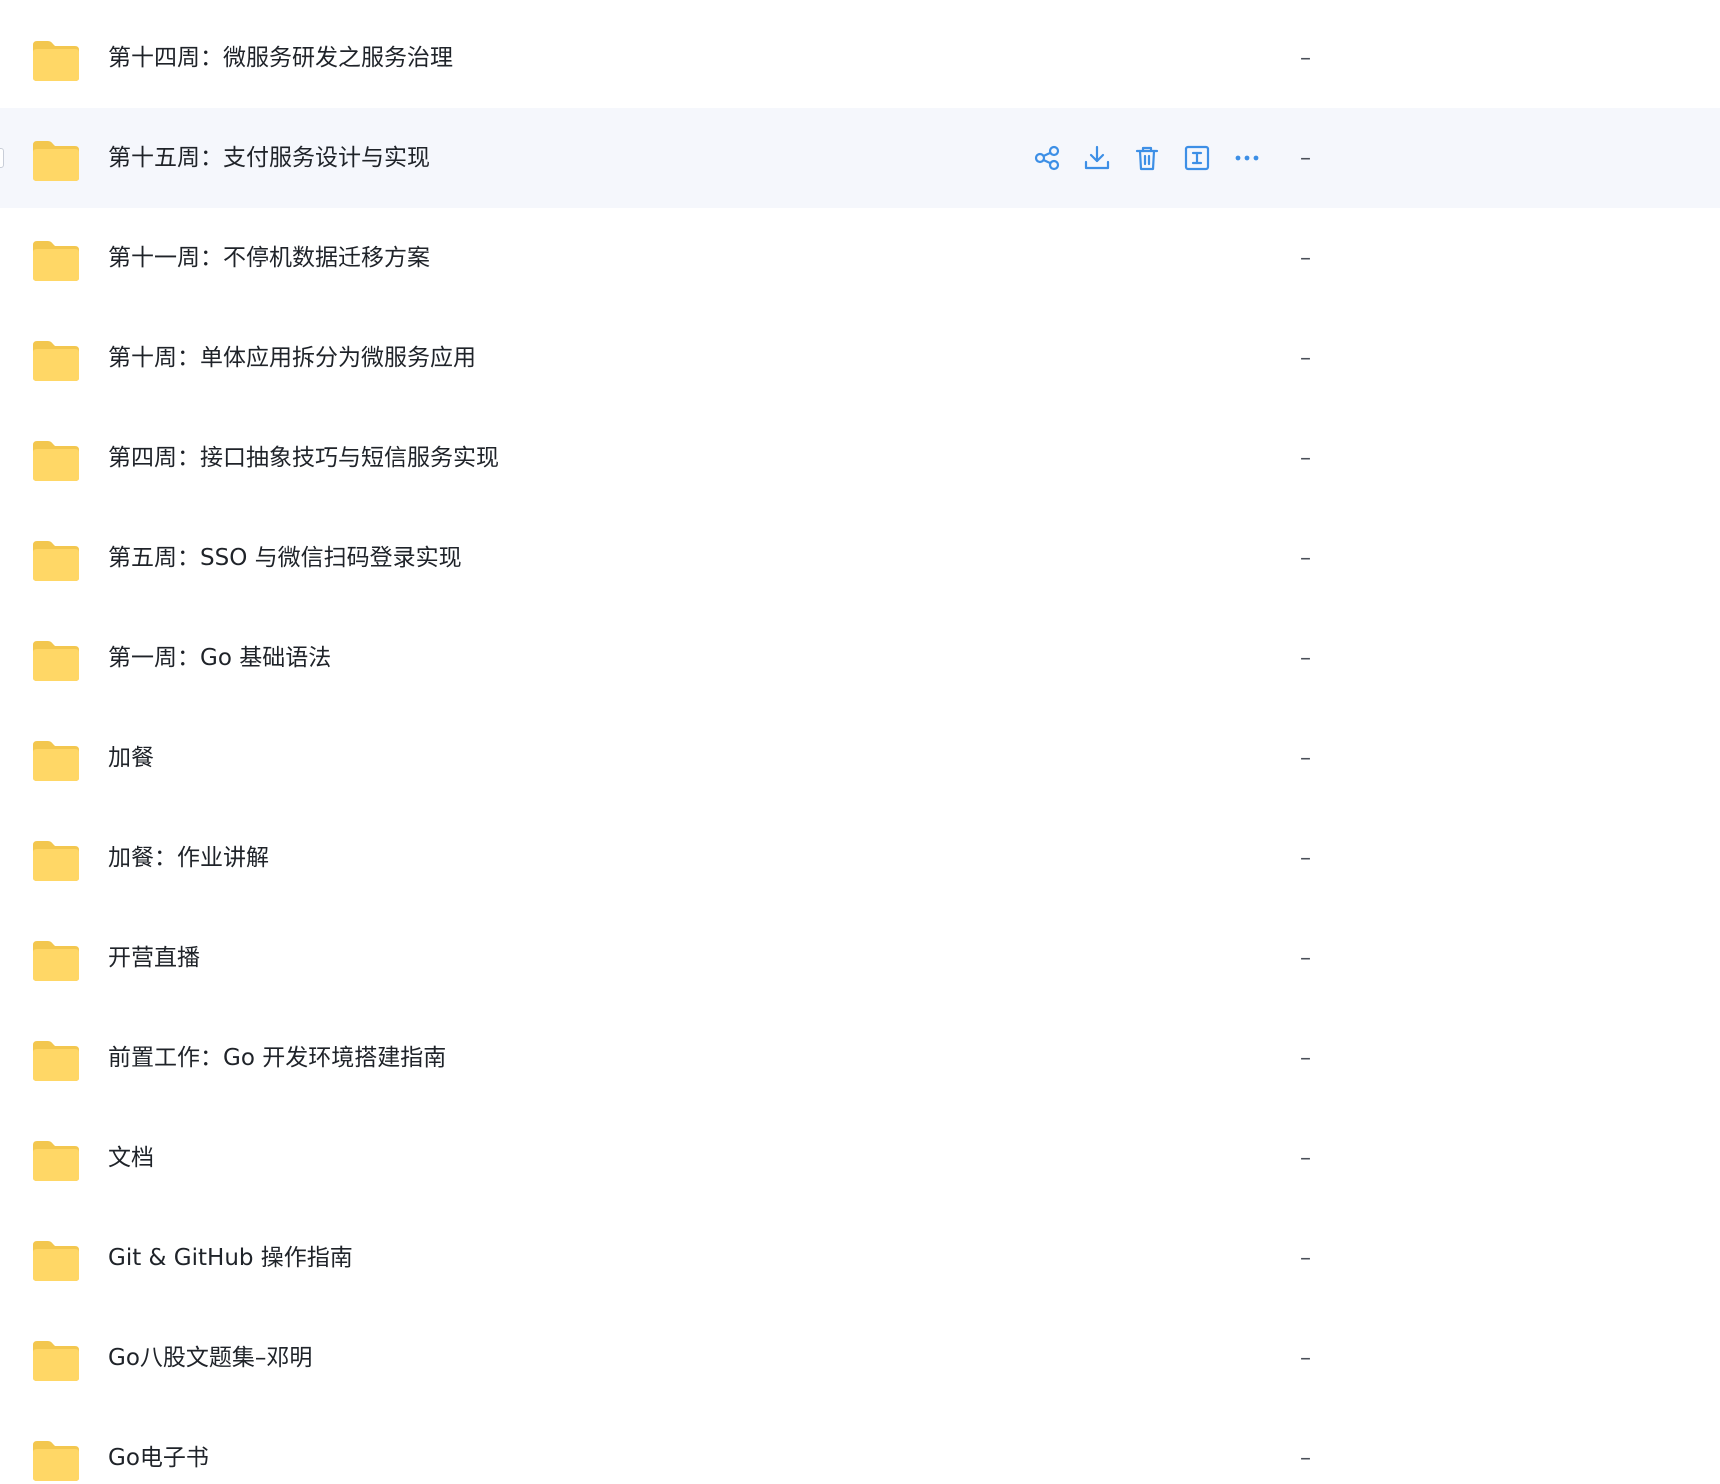 This screenshot has height=1484, width=1720. I want to click on row-name: 第十周：单体应用拆分为微服务应用, so click(292, 358).